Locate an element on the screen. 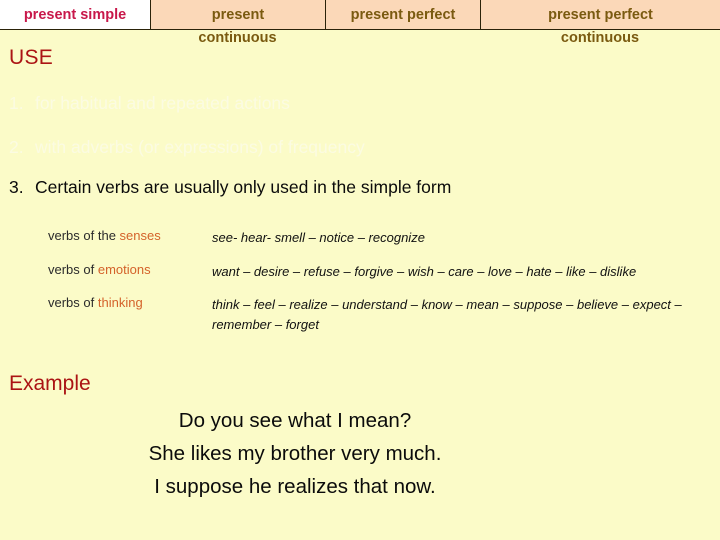 The width and height of the screenshot is (720, 540). verb-examples-senses: see- hear- smell – notice – recognize is located at coordinates (318, 237).